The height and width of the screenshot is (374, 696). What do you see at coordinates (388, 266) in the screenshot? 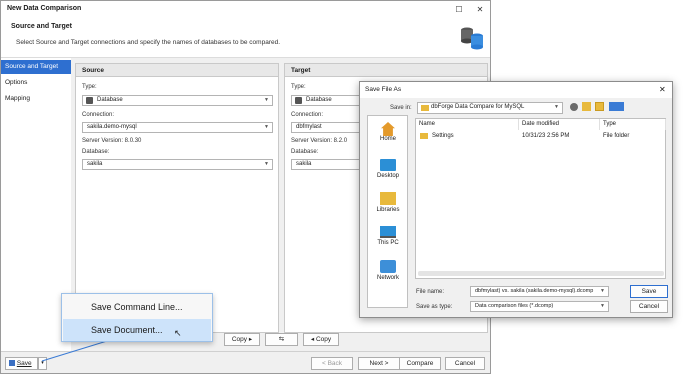
I see `network-icon` at bounding box center [388, 266].